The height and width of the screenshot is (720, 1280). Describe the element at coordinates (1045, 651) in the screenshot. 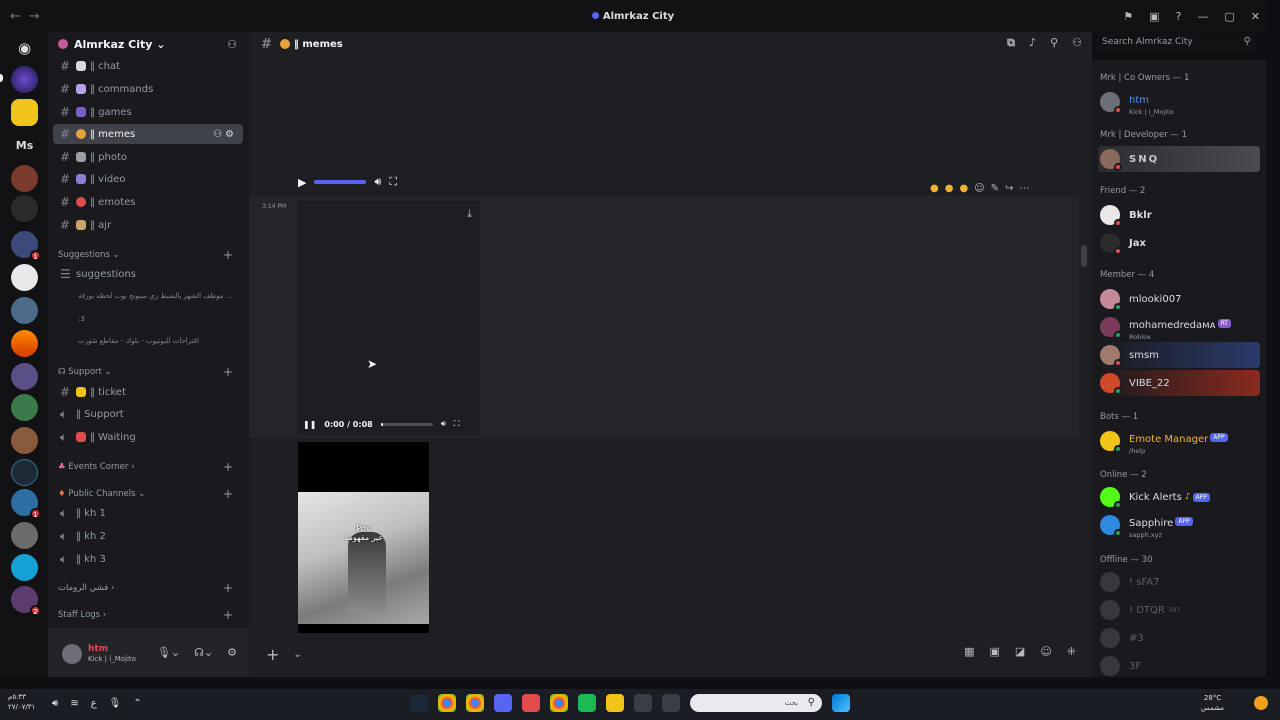

I see `emoji-icon: ☺` at that location.